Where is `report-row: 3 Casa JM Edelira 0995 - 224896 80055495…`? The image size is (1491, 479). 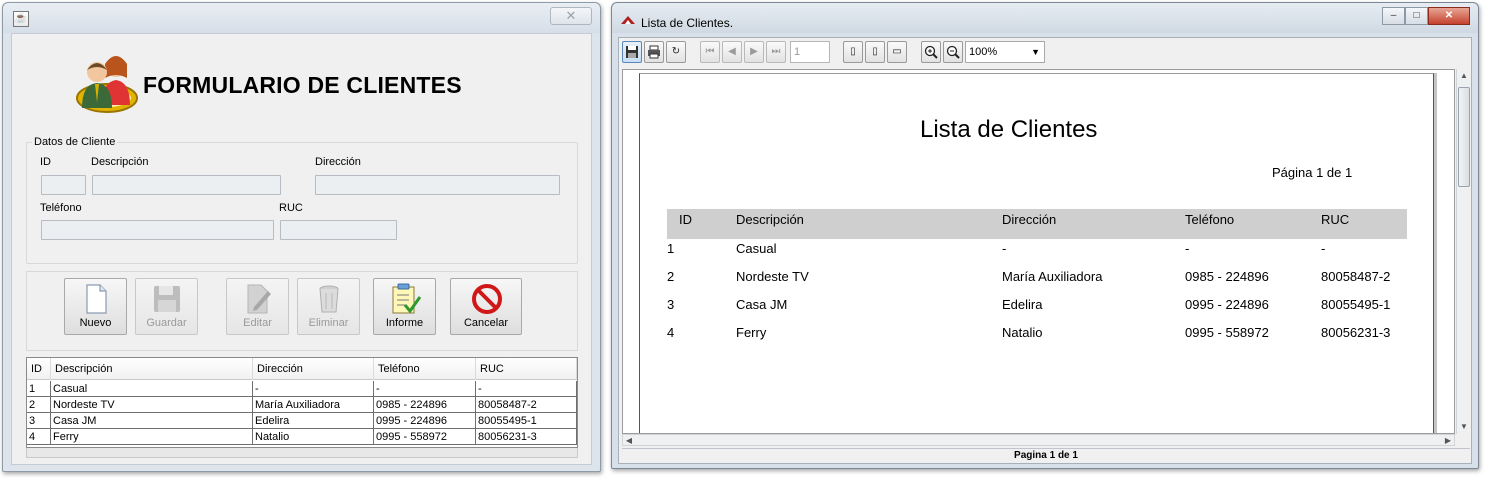 report-row: 3 Casa JM Edelira 0995 - 224896 80055495… is located at coordinates (1037, 311).